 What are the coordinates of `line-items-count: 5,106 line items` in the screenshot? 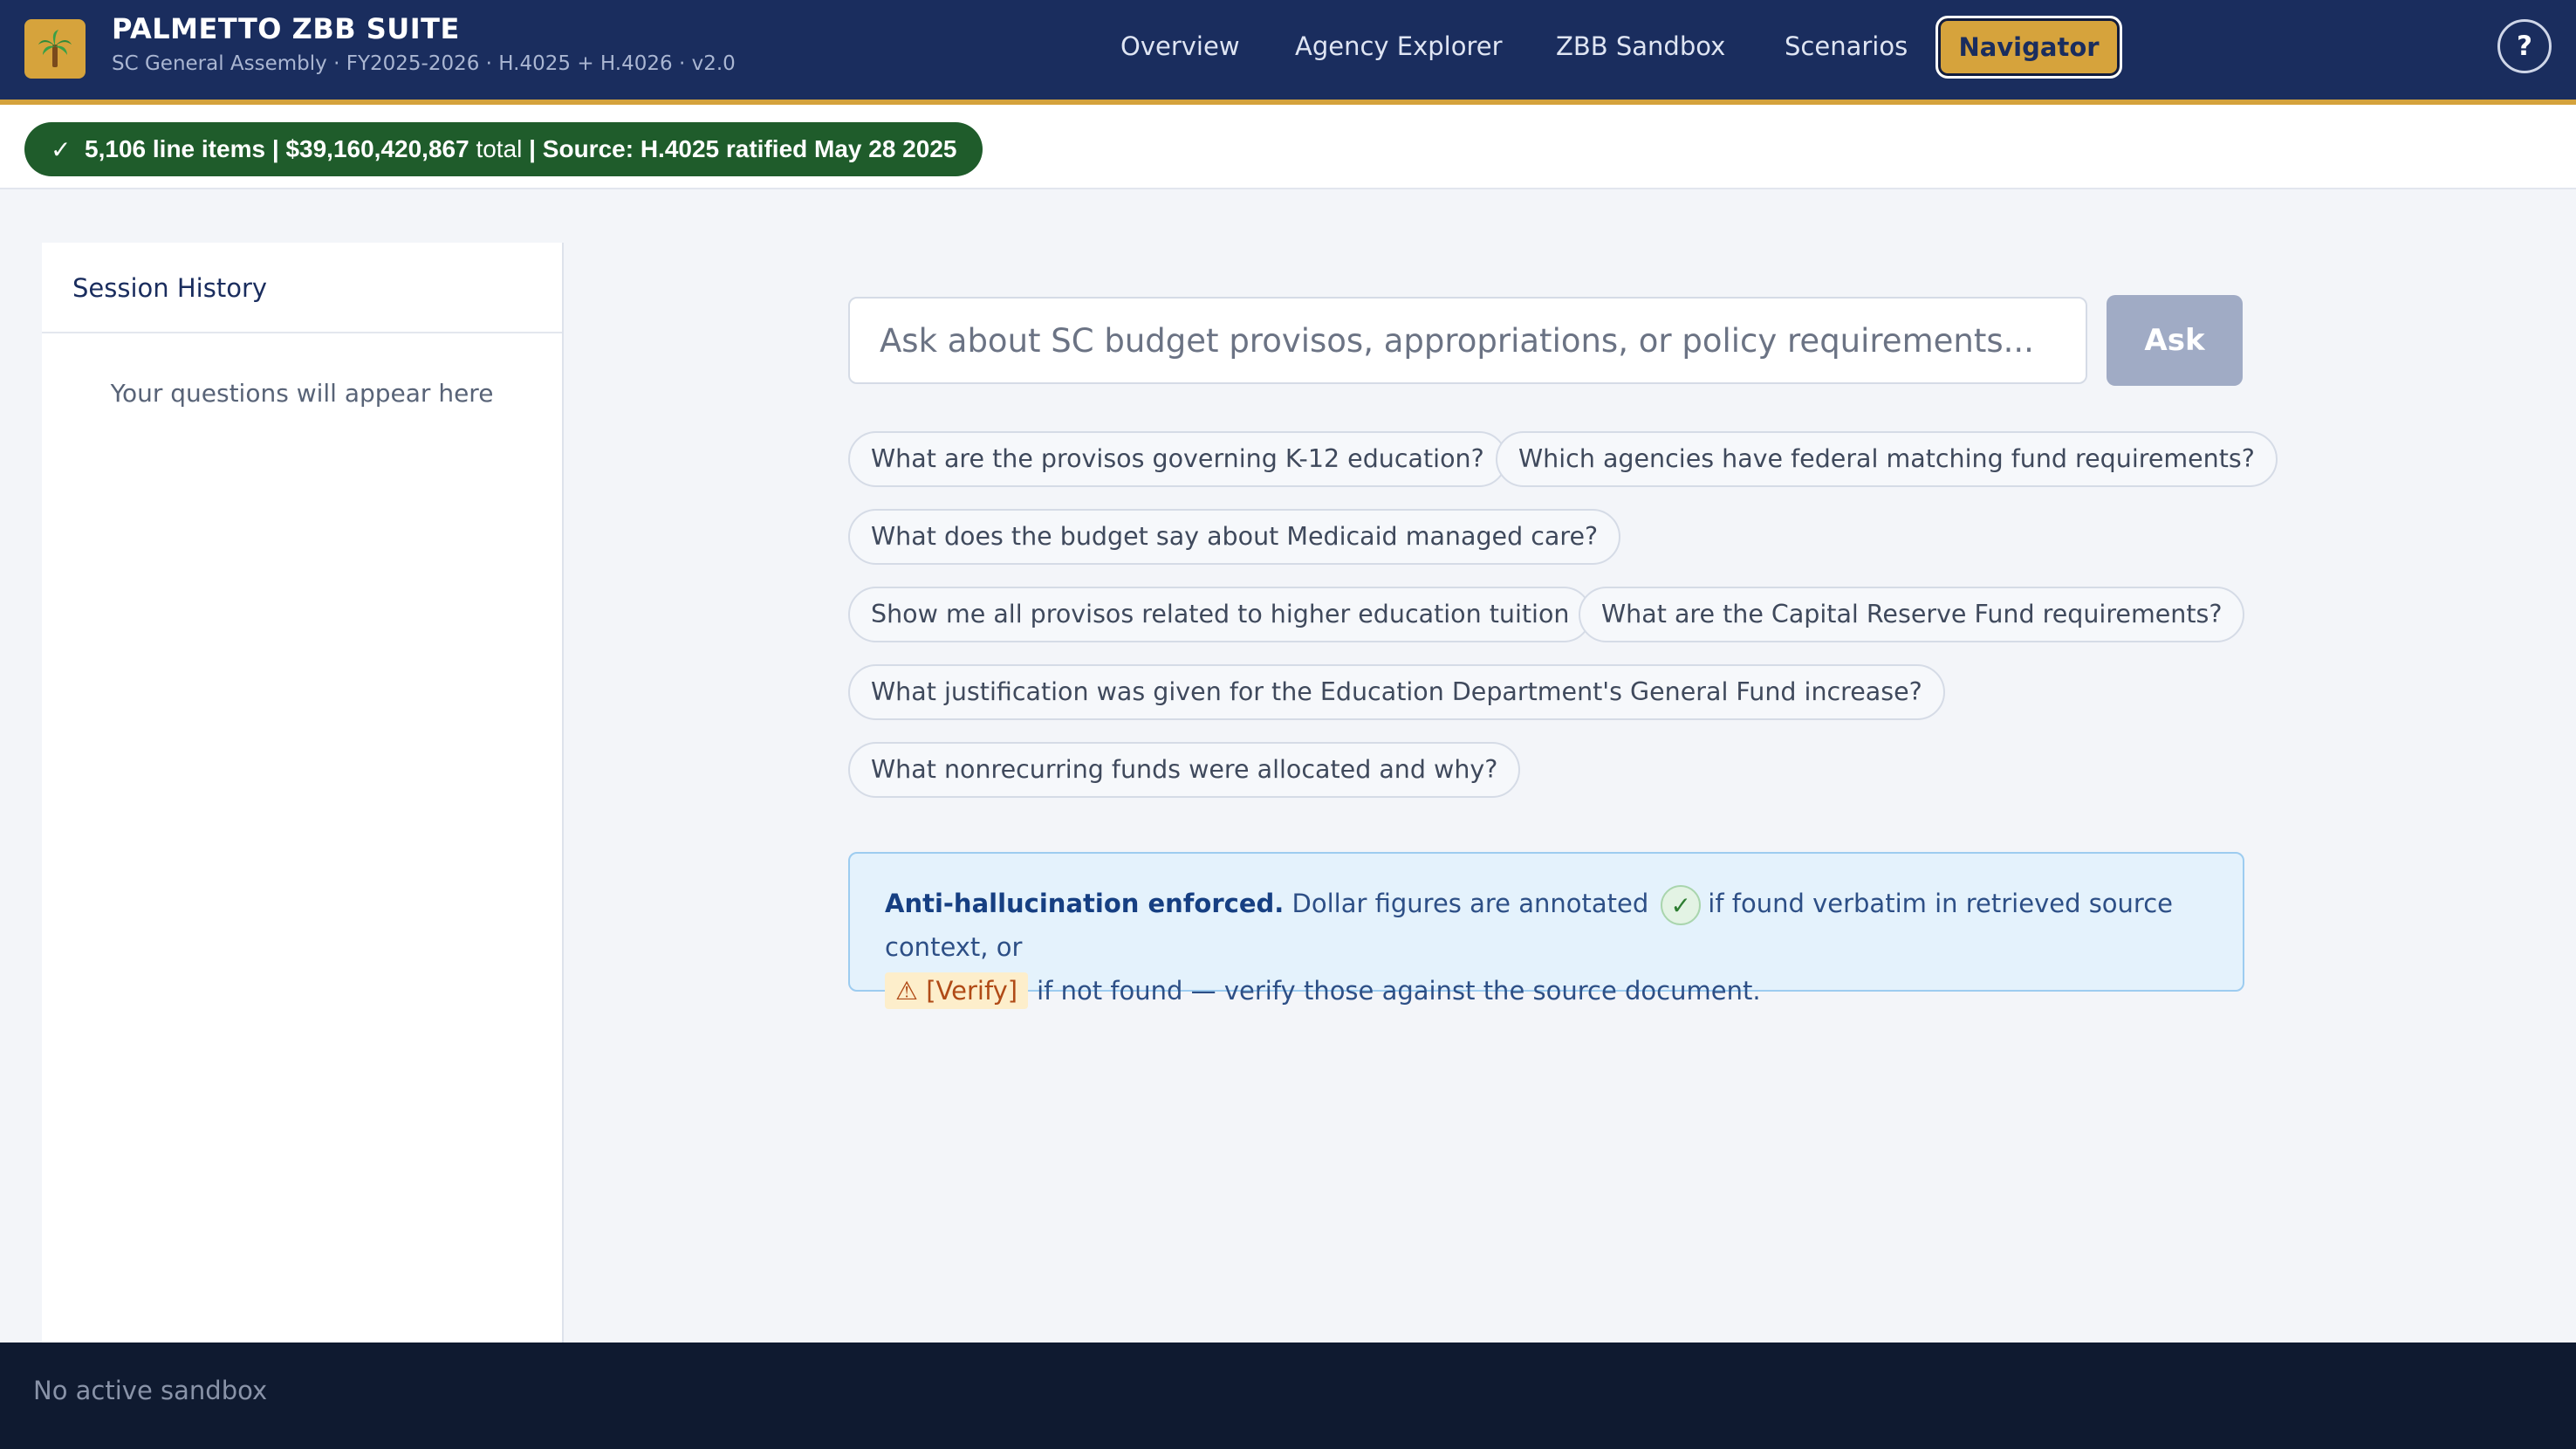 It's located at (176, 148).